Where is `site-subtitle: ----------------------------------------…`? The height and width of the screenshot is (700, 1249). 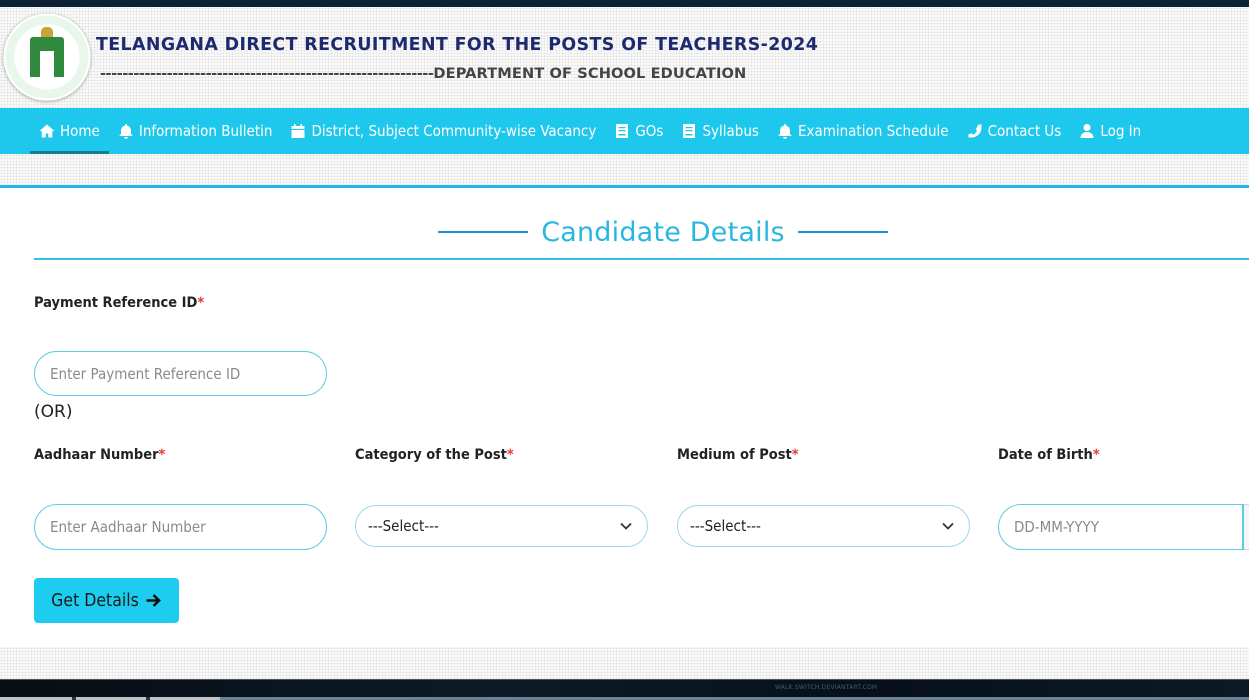
site-subtitle: ----------------------------------------… is located at coordinates (423, 73).